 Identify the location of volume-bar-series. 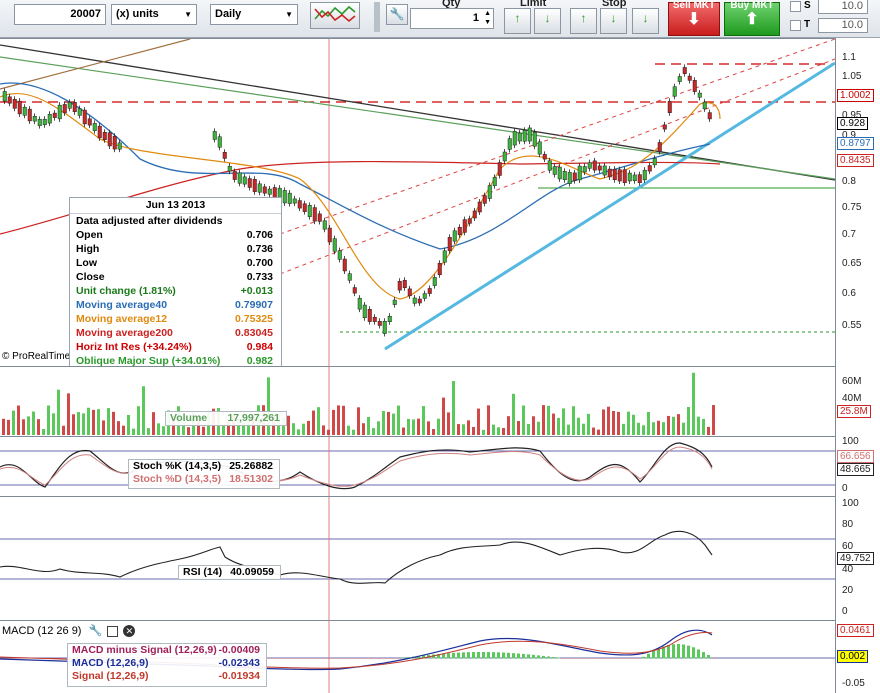
(358, 403).